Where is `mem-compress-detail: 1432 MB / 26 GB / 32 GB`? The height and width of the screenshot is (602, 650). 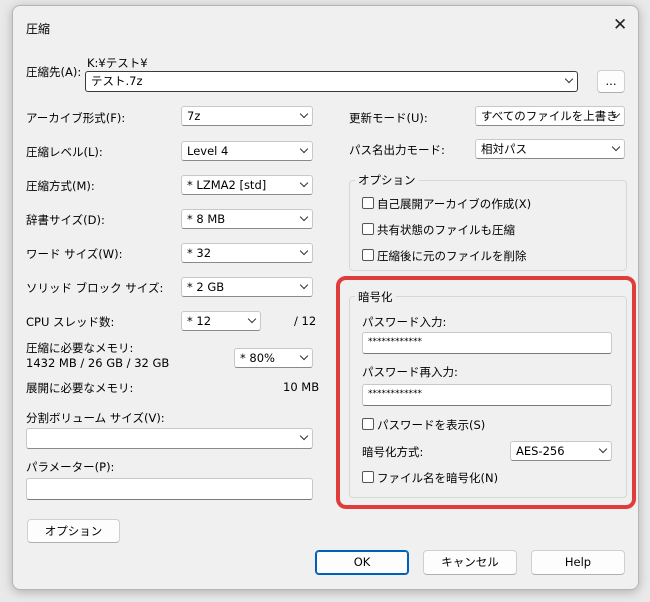
mem-compress-detail: 1432 MB / 26 GB / 32 GB is located at coordinates (98, 363).